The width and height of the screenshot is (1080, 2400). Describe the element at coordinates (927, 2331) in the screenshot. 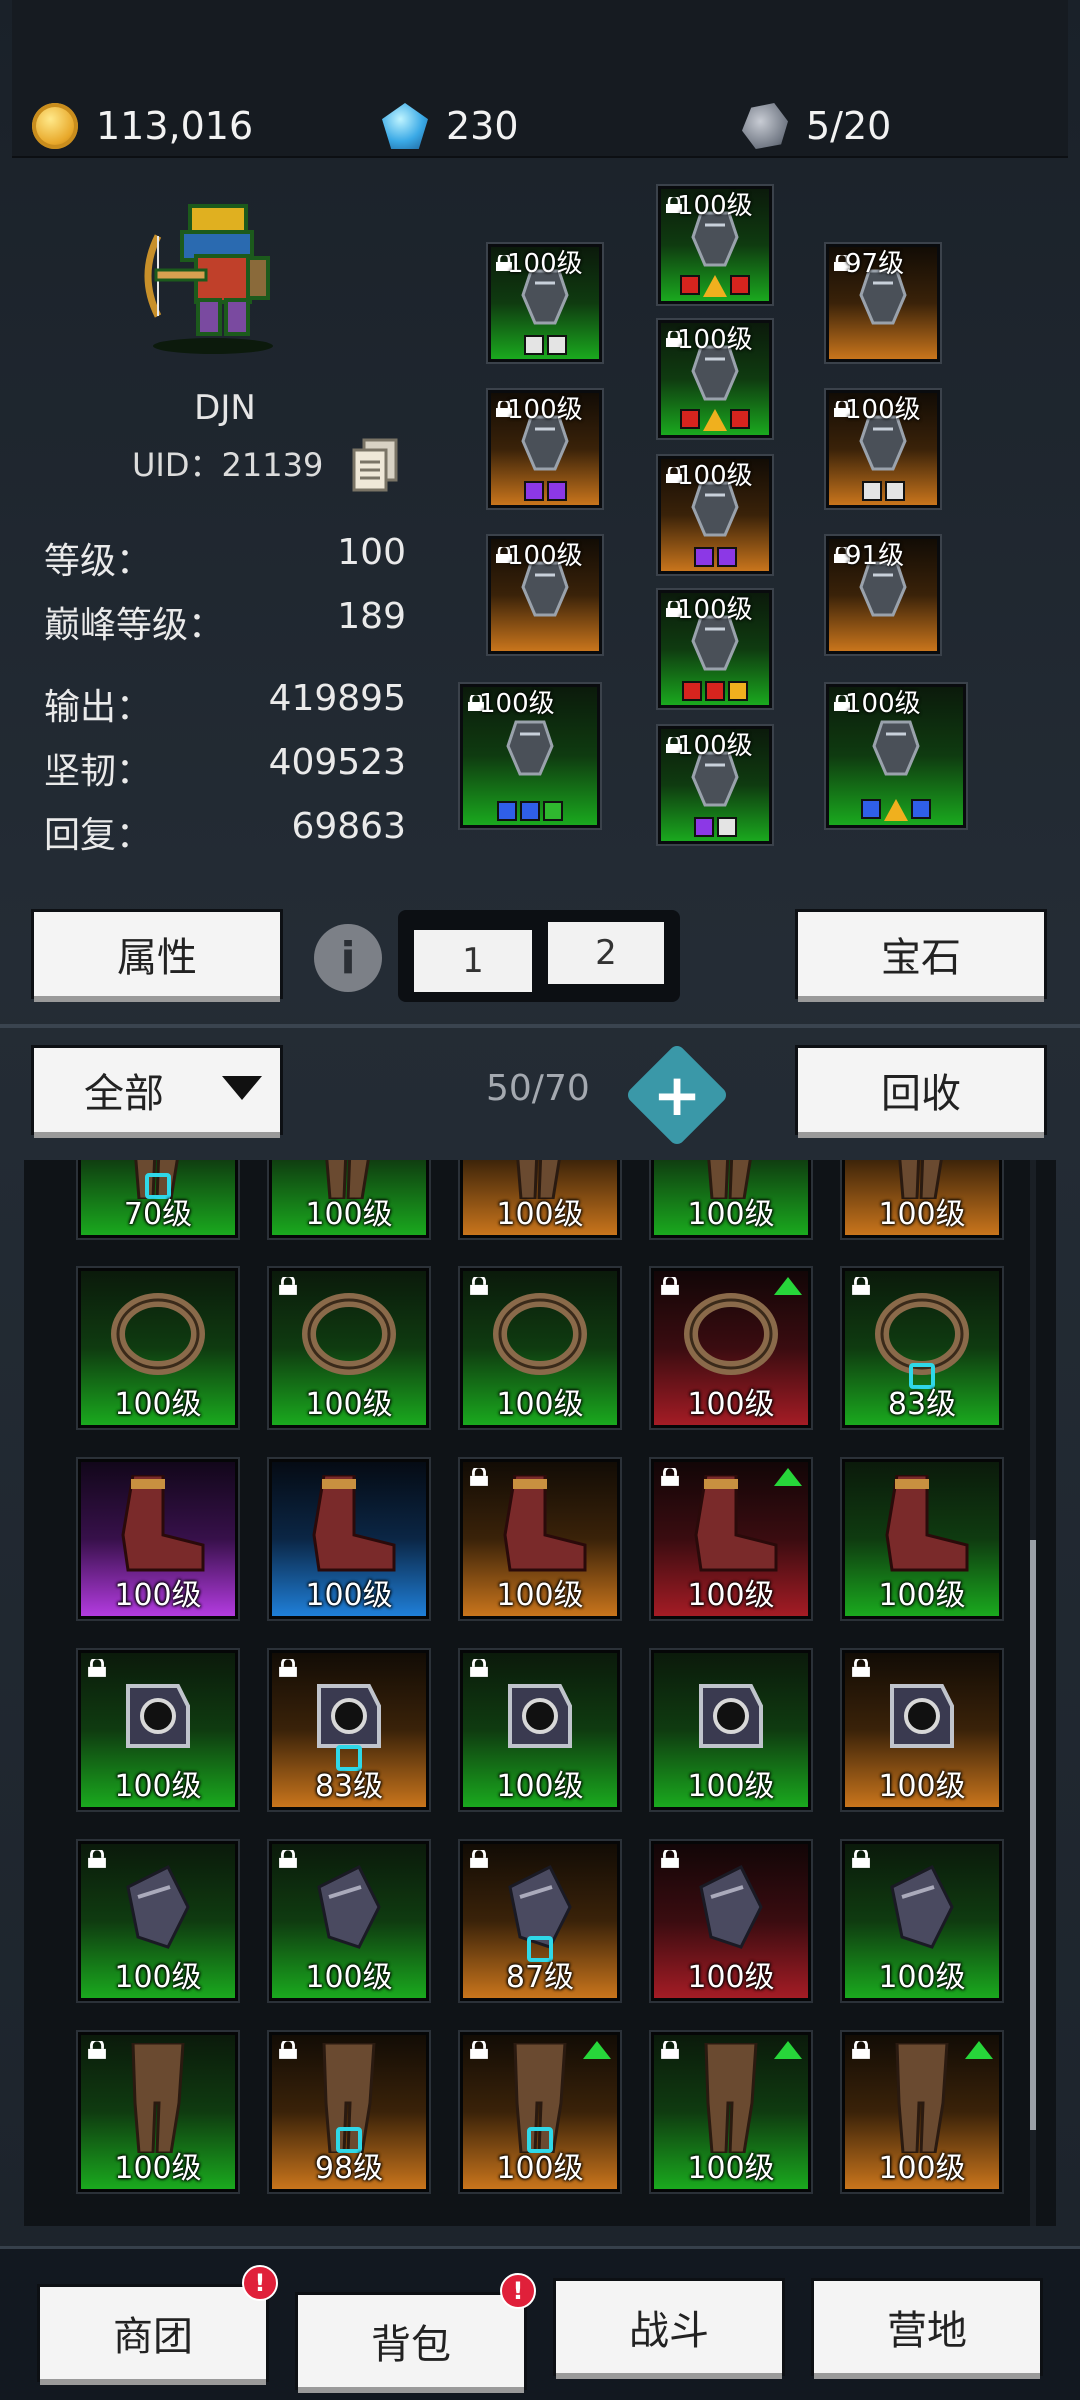

I see `nav-camp-label: 营地` at that location.